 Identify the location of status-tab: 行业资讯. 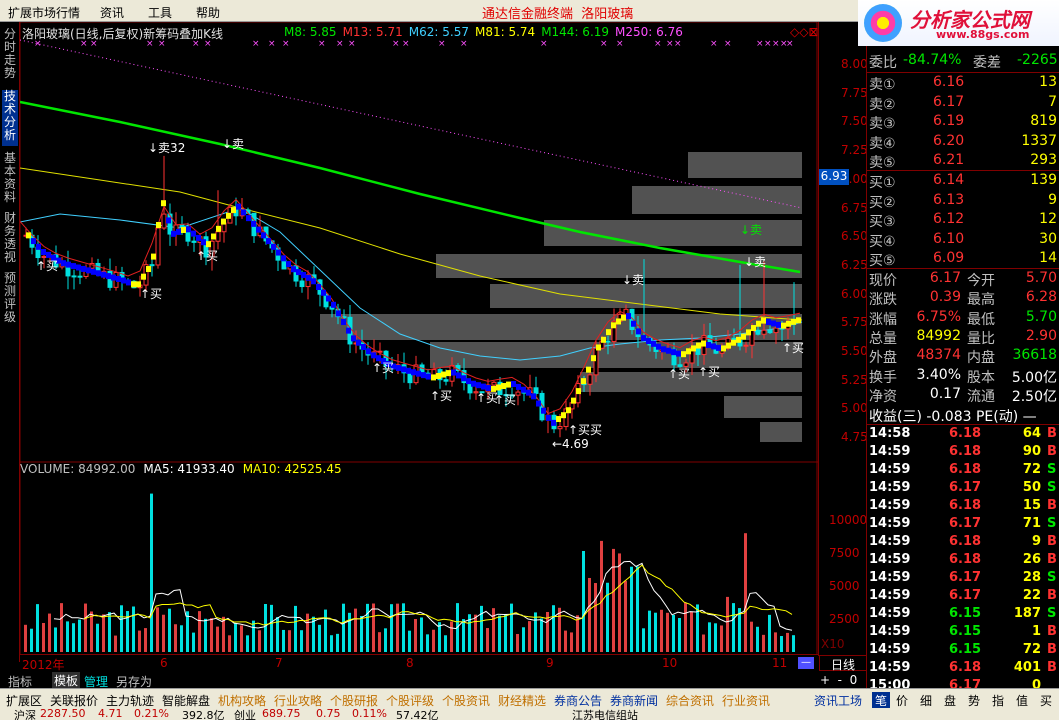
(746, 700).